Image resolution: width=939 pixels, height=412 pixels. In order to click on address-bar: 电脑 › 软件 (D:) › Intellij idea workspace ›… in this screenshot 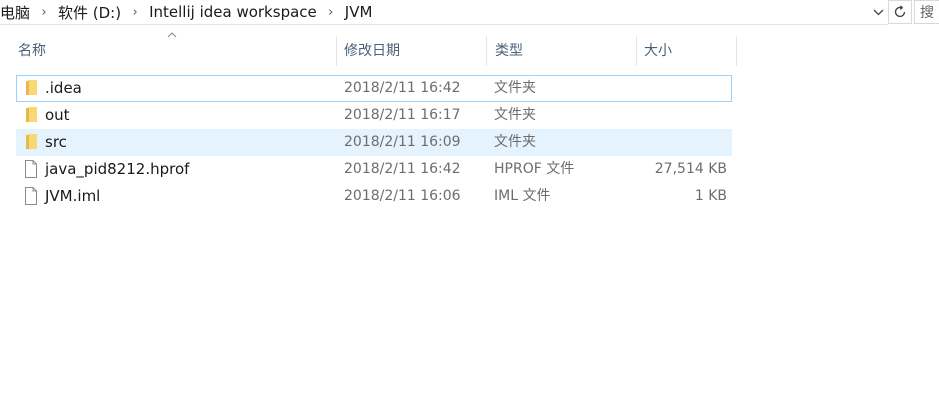, I will do `click(444, 12)`.